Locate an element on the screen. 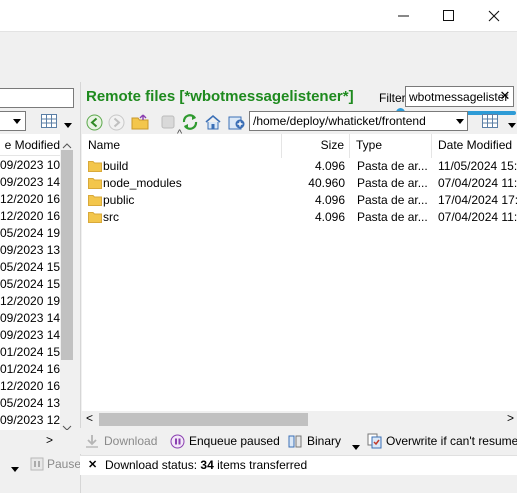  home-button is located at coordinates (213, 122).